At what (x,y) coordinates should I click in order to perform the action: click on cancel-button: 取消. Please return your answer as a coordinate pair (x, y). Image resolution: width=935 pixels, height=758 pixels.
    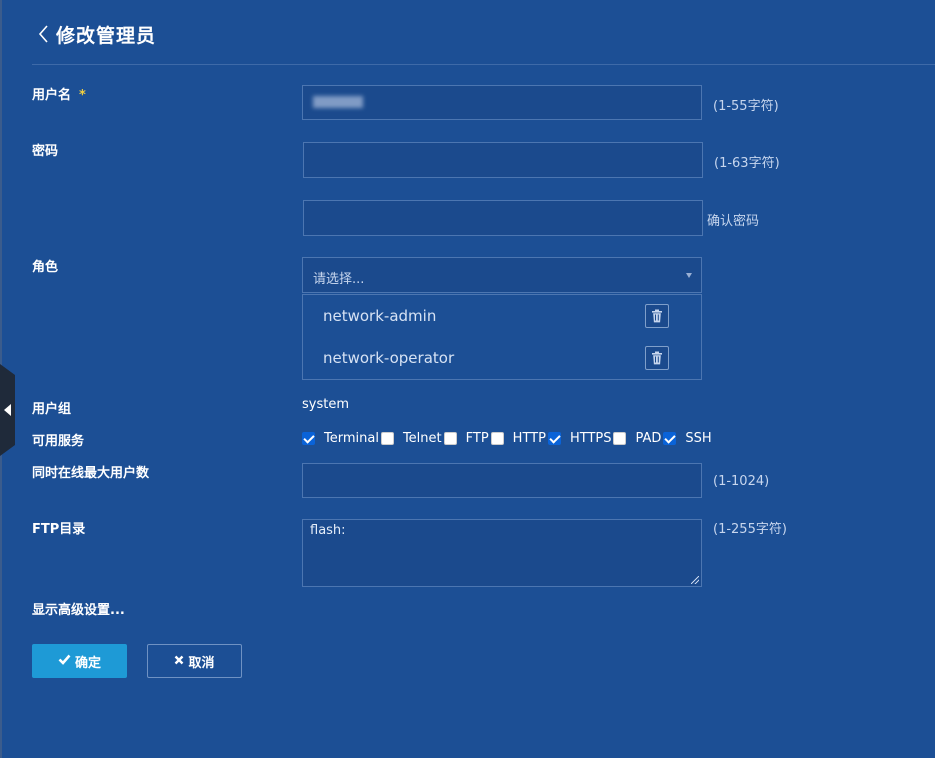
    Looking at the image, I should click on (194, 661).